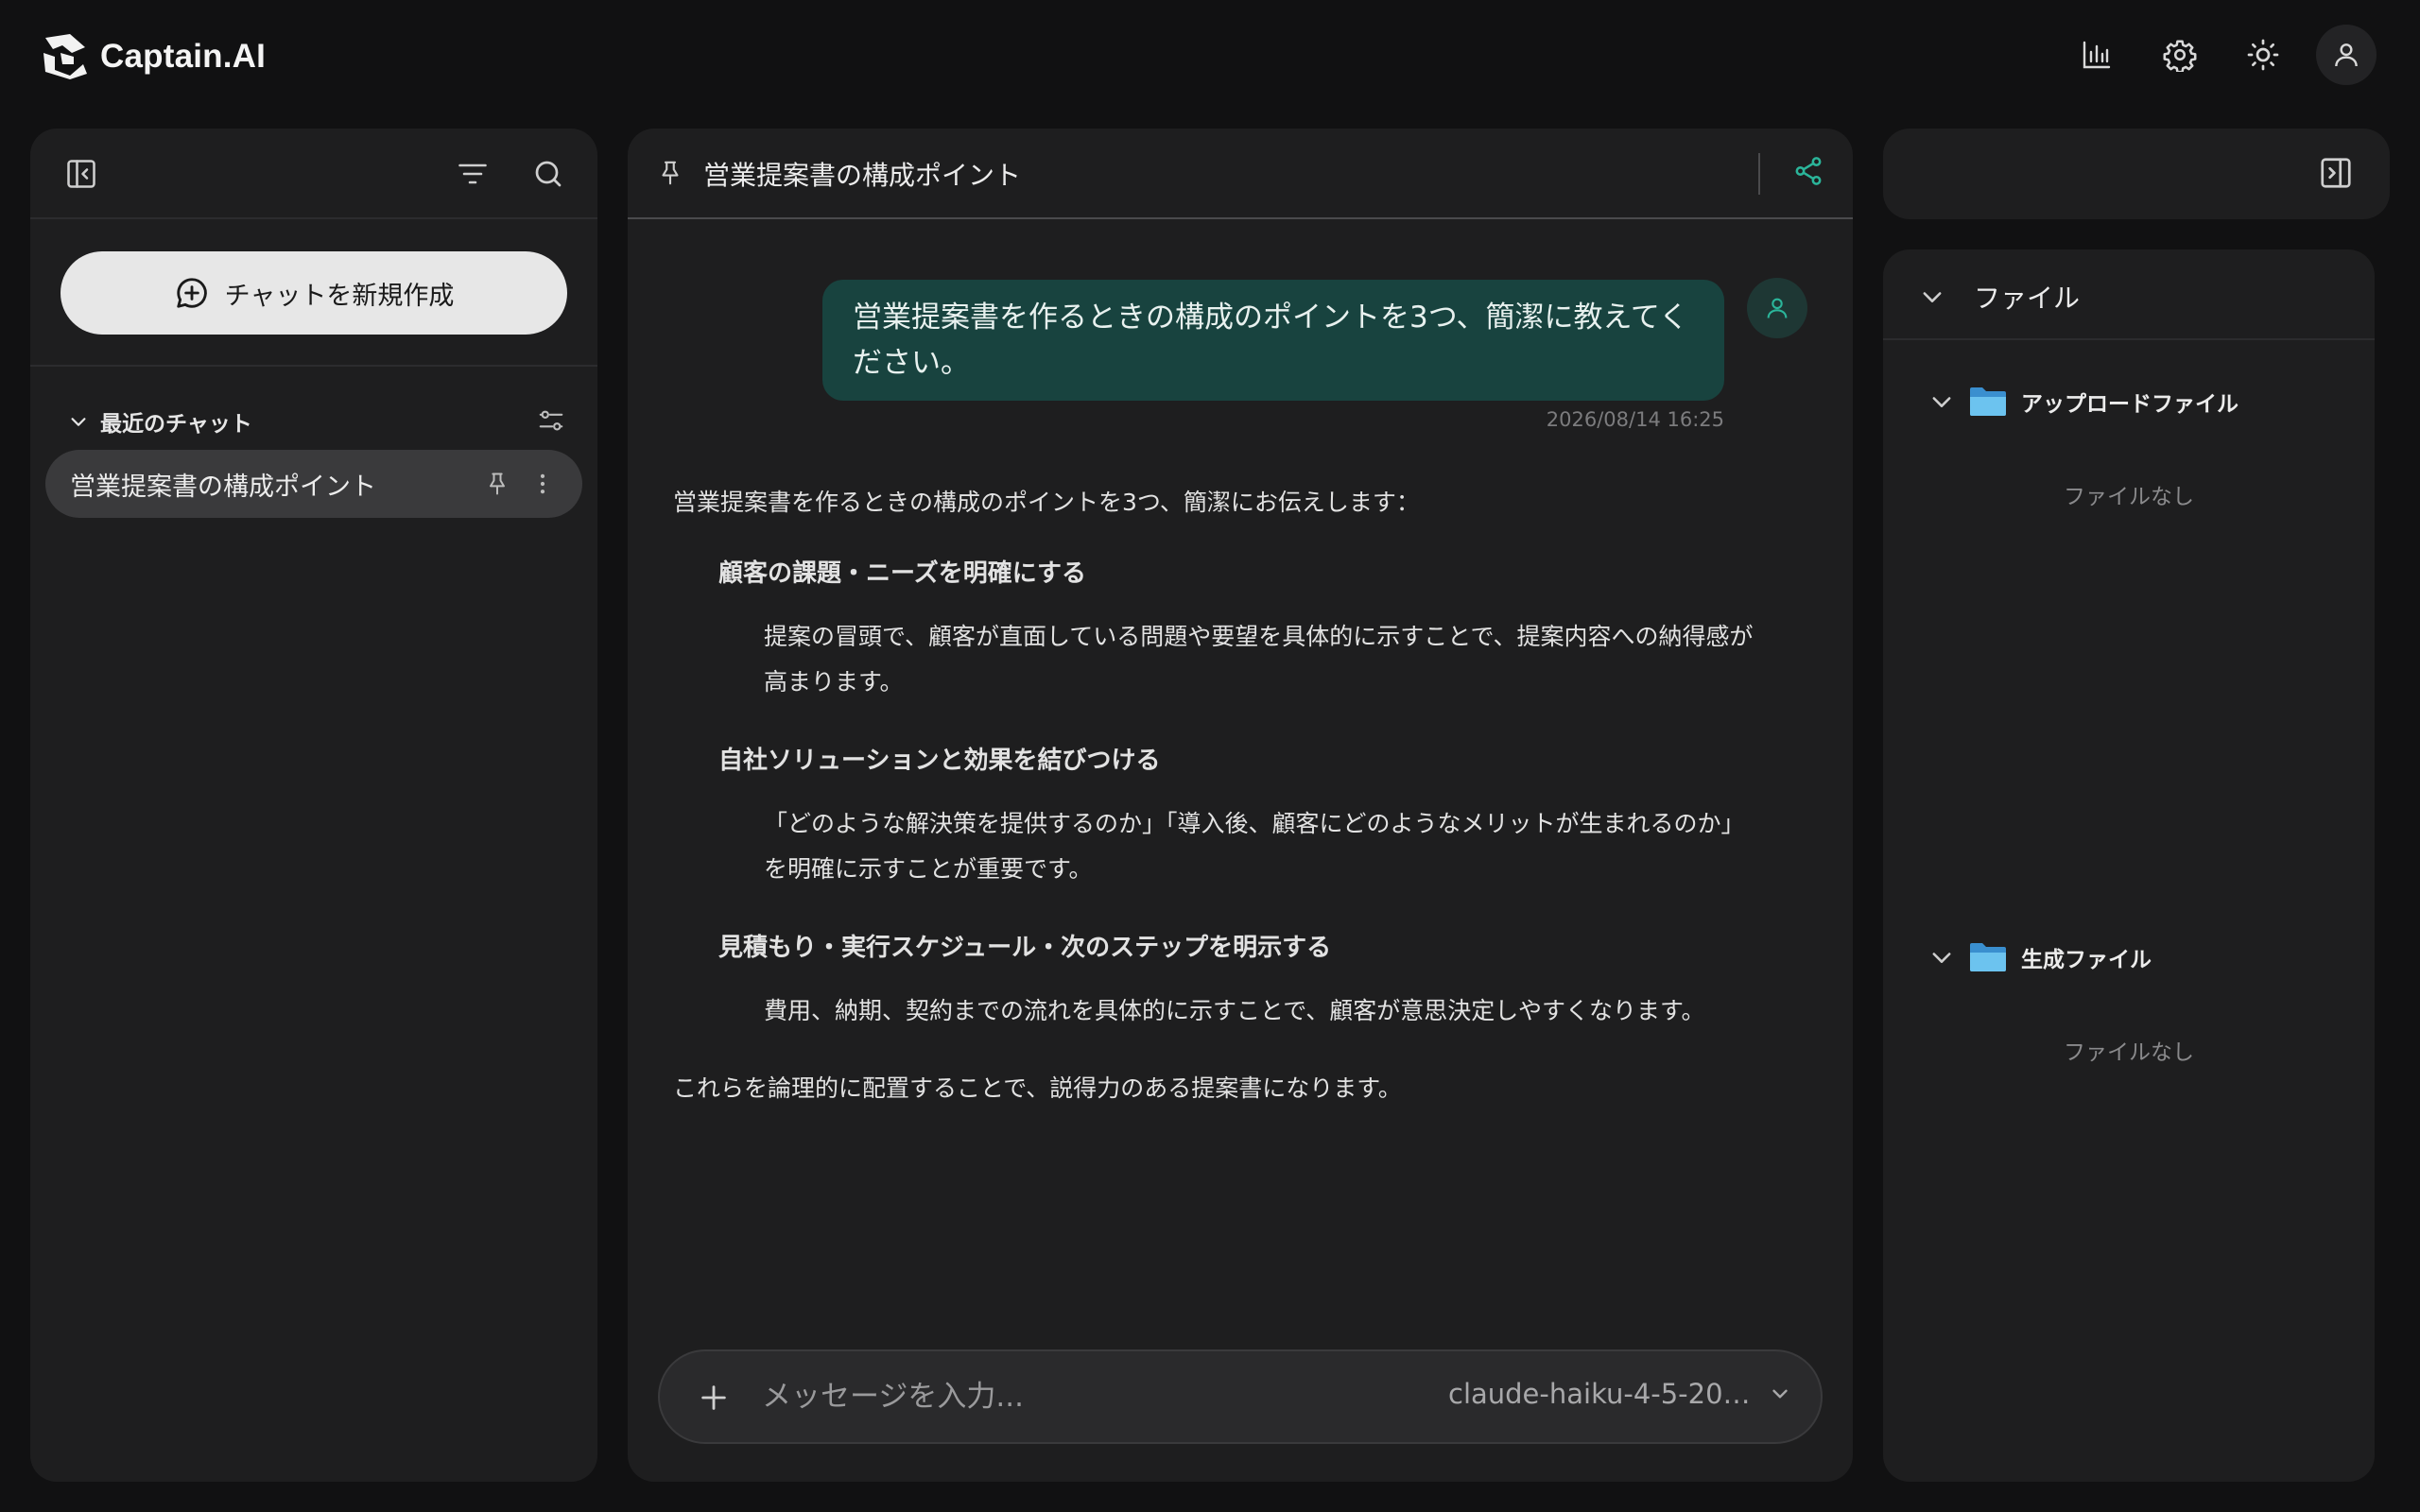 The height and width of the screenshot is (1512, 2420). I want to click on right-panel-header, so click(2136, 174).